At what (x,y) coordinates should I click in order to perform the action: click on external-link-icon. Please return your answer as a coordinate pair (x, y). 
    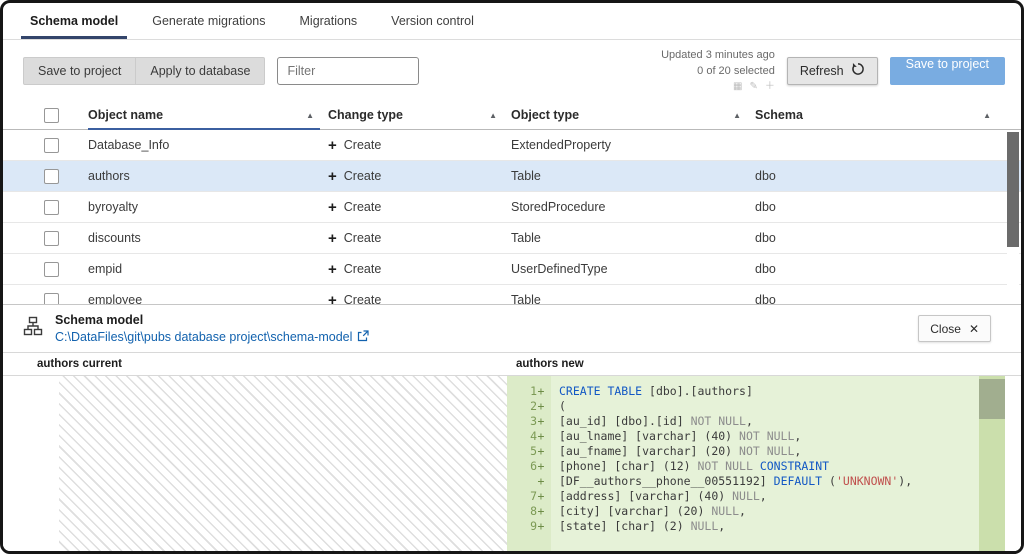
    Looking at the image, I should click on (363, 337).